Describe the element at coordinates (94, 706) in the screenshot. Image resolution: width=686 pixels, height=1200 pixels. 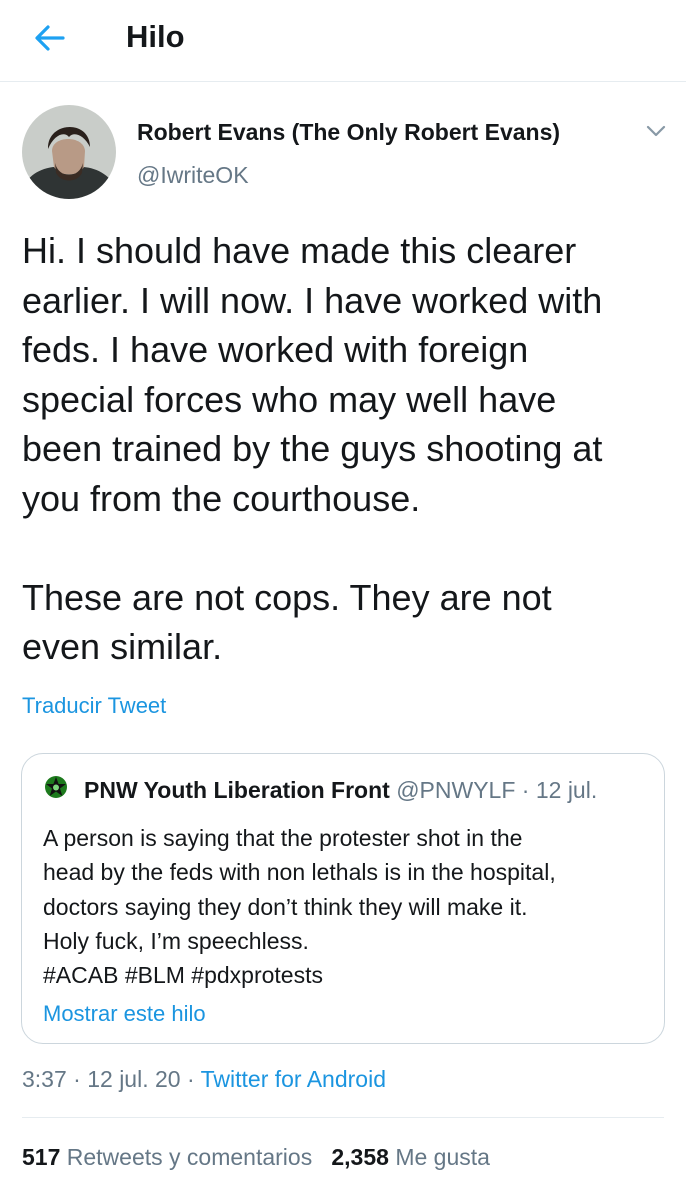
I see `translate-tweet-link: Traducir Tweet` at that location.